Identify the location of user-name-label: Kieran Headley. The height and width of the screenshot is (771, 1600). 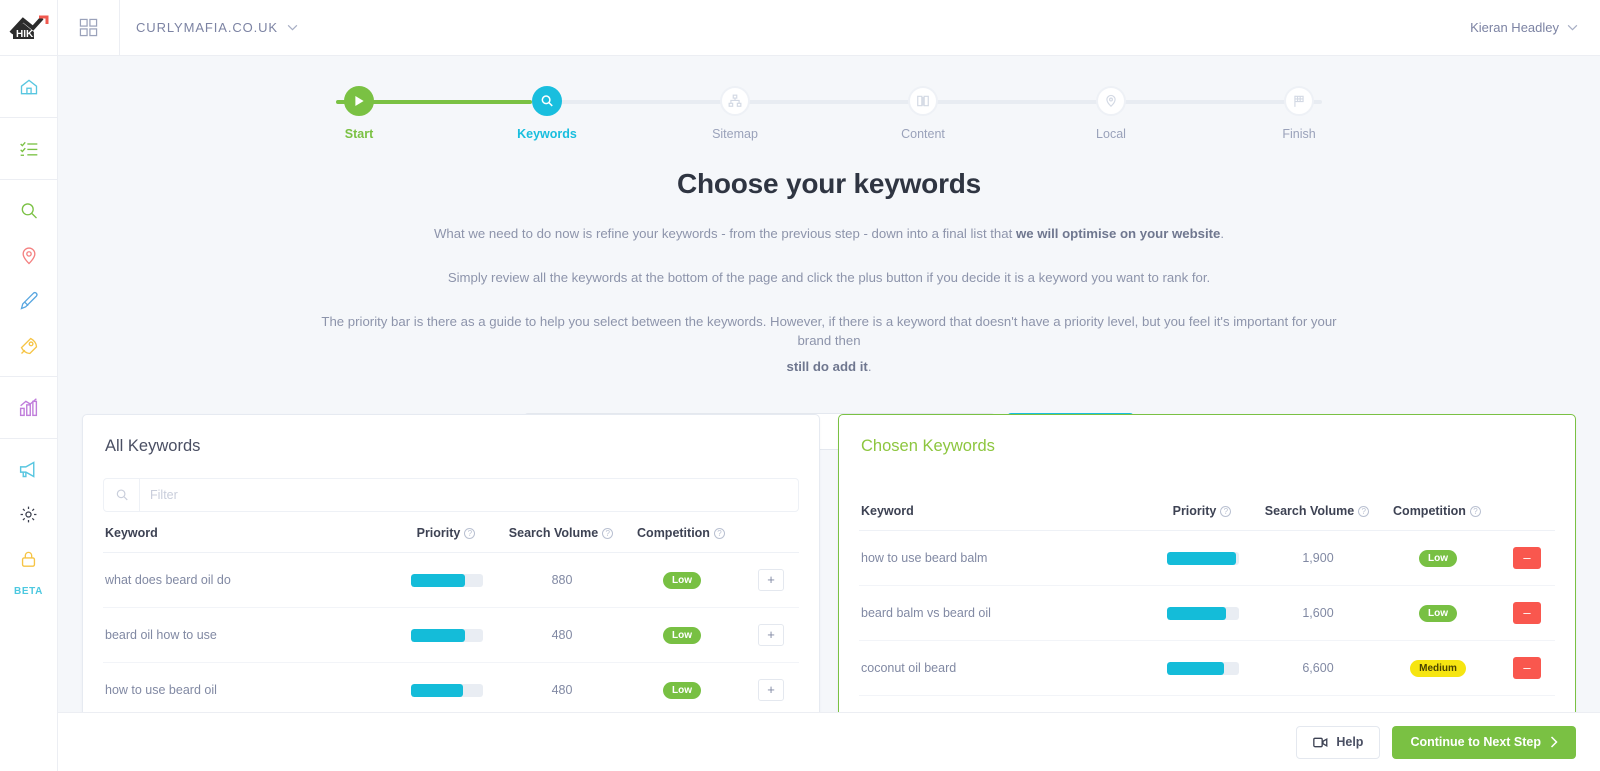
(1514, 27).